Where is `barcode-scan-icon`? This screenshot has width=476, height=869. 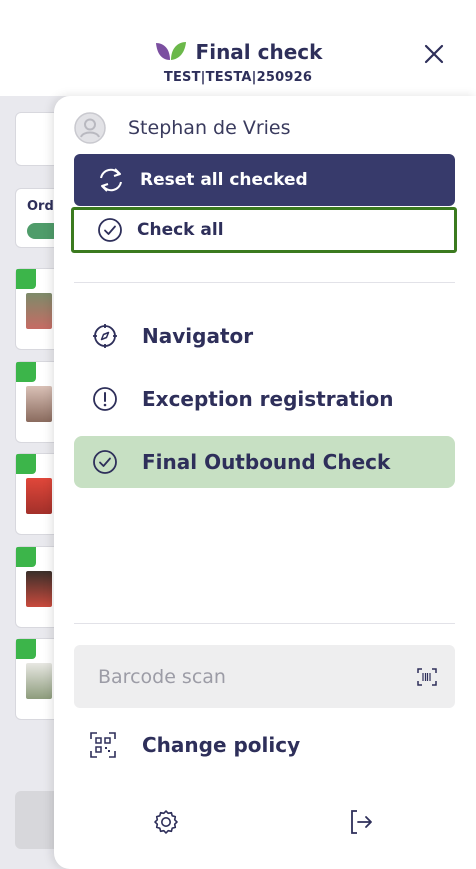
barcode-scan-icon is located at coordinates (427, 677).